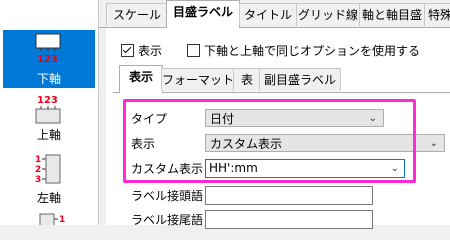 This screenshot has width=450, height=240. What do you see at coordinates (48, 169) in the screenshot?
I see `left-axis-icon: 1 2 3` at bounding box center [48, 169].